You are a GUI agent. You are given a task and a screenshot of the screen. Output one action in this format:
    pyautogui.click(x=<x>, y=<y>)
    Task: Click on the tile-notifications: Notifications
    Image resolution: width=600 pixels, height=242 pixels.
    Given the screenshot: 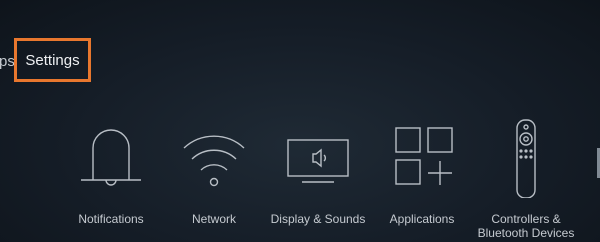 What is the action you would take?
    pyautogui.click(x=111, y=180)
    